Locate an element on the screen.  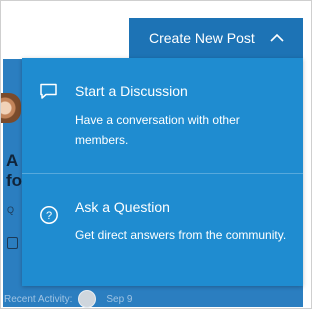
chat-bubble-icon is located at coordinates (48, 91).